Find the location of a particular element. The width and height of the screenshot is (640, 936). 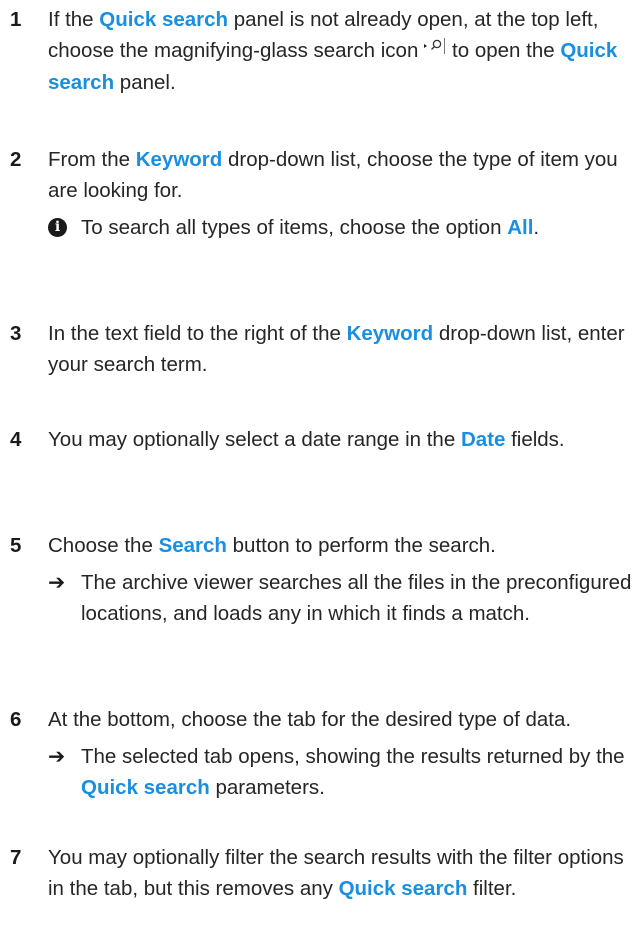

text-fragment: . is located at coordinates (536, 227).